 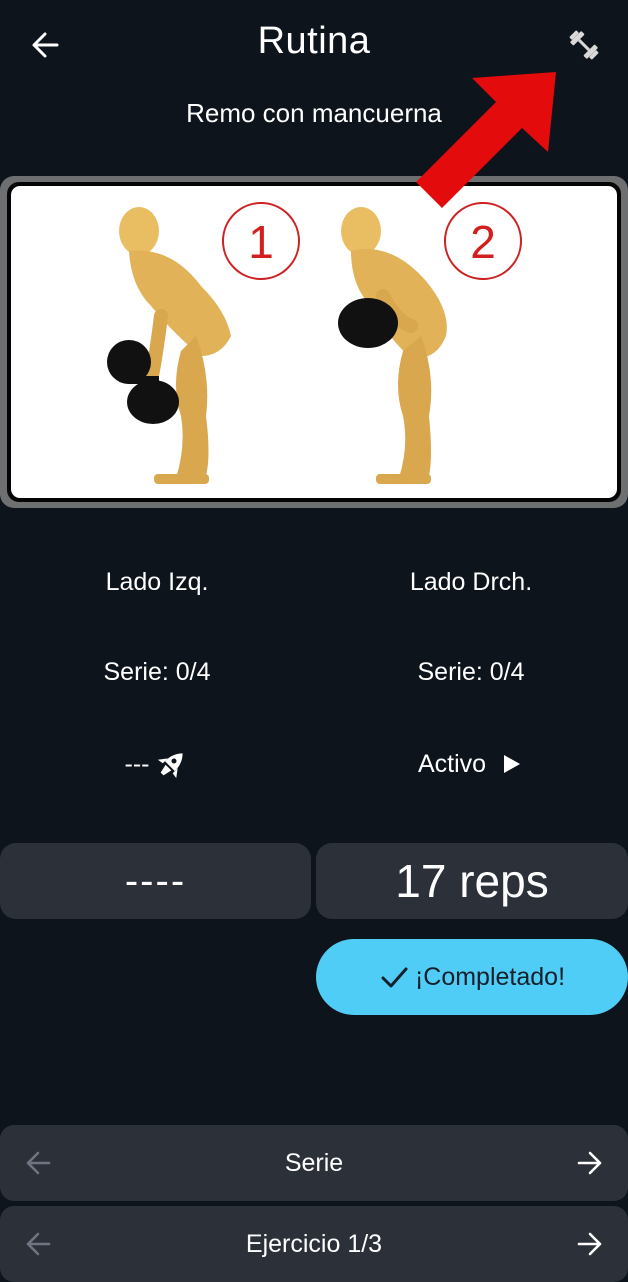 What do you see at coordinates (157, 672) in the screenshot?
I see `left-series-count: Serie: 0/4` at bounding box center [157, 672].